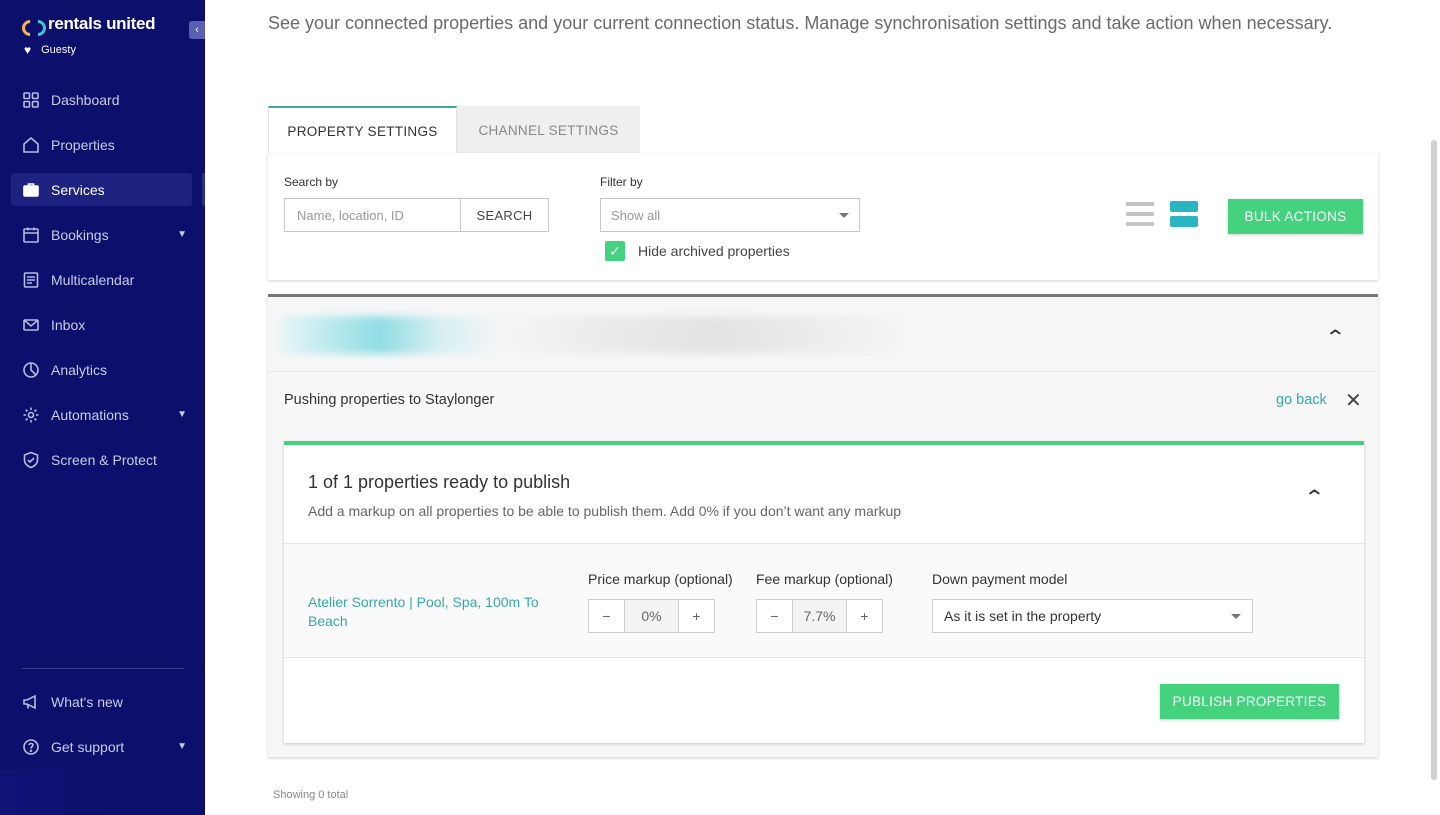  I want to click on fee-markup-stepper: − 7.7% +, so click(819, 616).